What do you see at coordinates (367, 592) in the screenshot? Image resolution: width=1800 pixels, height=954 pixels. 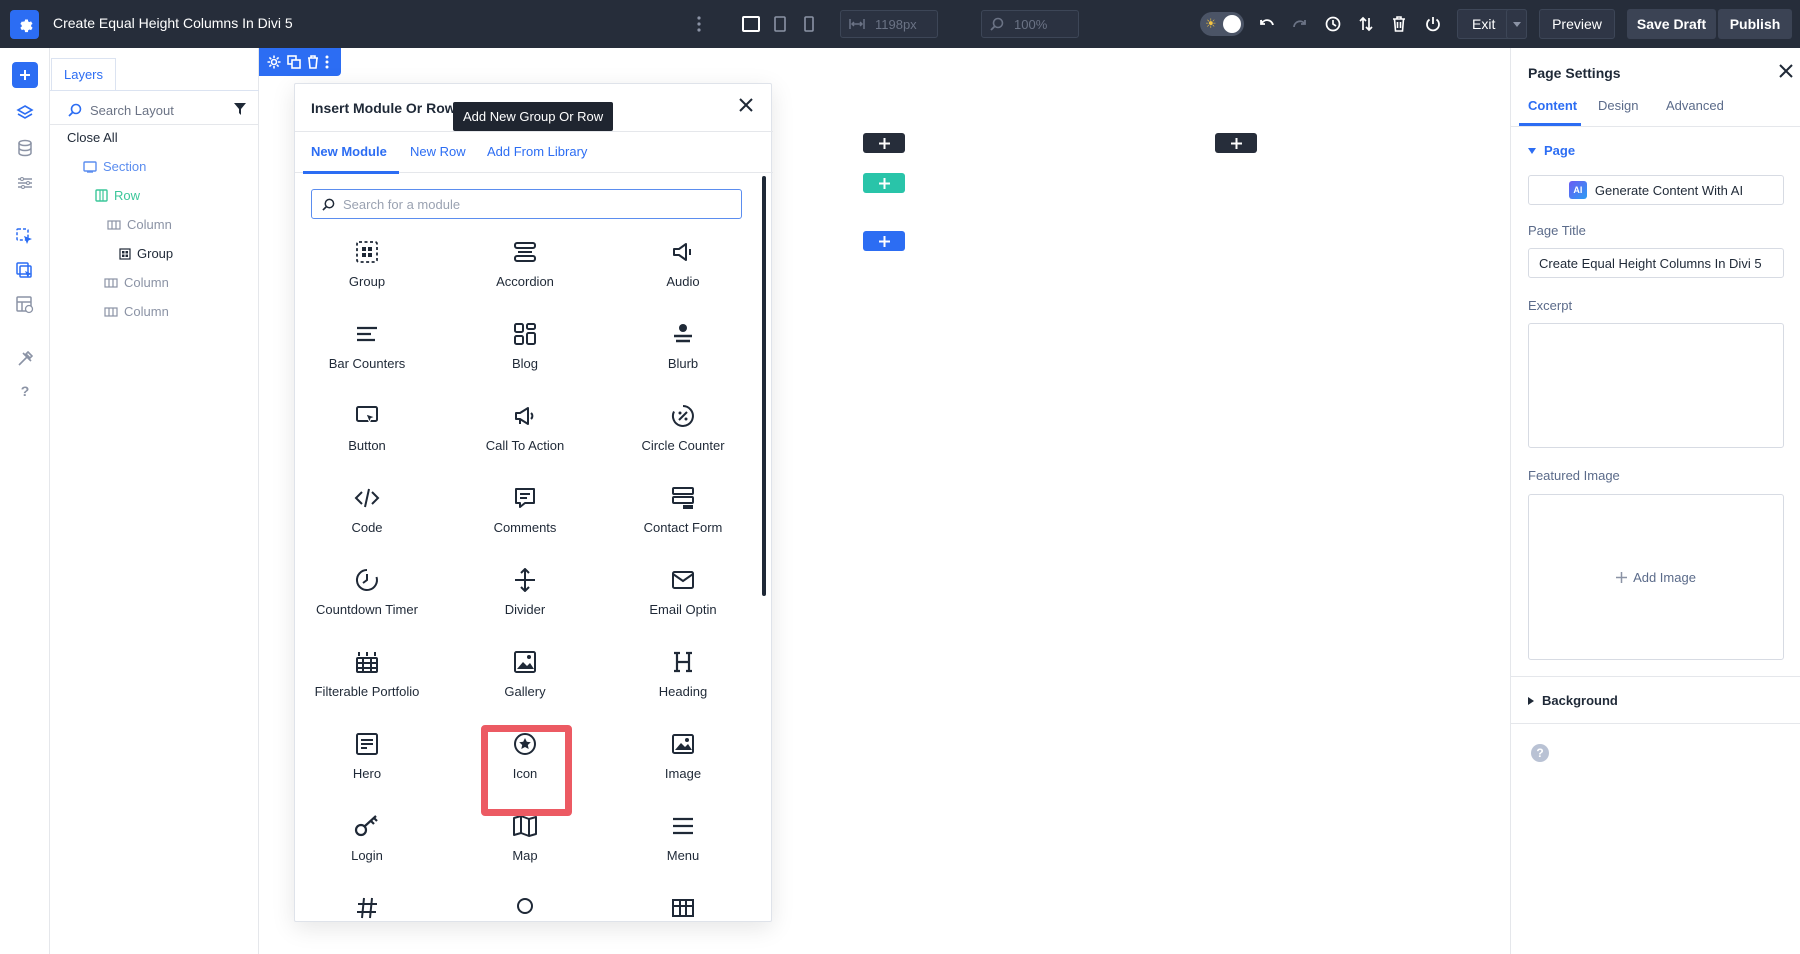 I see `module-countdown-timer: Countdown Timer` at bounding box center [367, 592].